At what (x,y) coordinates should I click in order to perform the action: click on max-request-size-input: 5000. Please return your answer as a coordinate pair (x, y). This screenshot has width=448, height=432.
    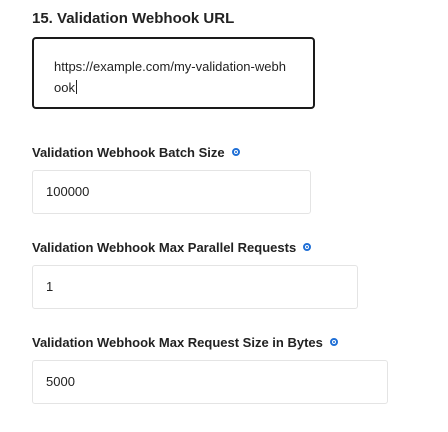
    Looking at the image, I should click on (210, 382).